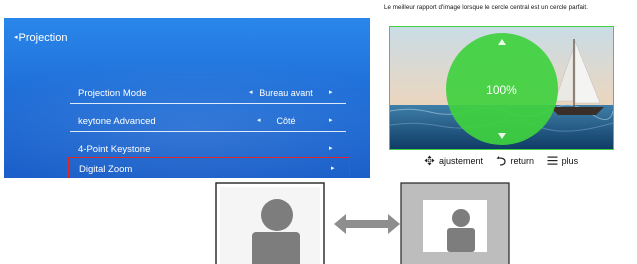 This screenshot has height=264, width=637. I want to click on menu-row-label: Projection Mode, so click(112, 93).